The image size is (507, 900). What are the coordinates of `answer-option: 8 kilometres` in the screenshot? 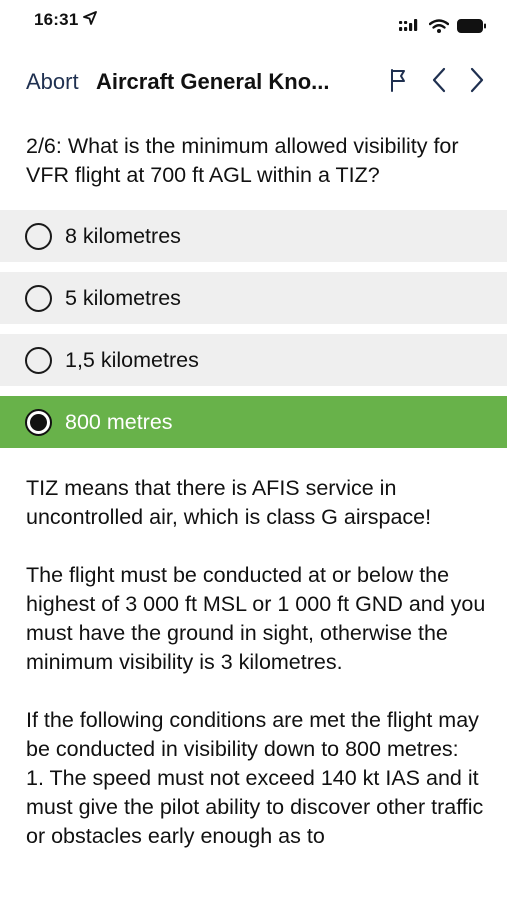 It's located at (253, 236).